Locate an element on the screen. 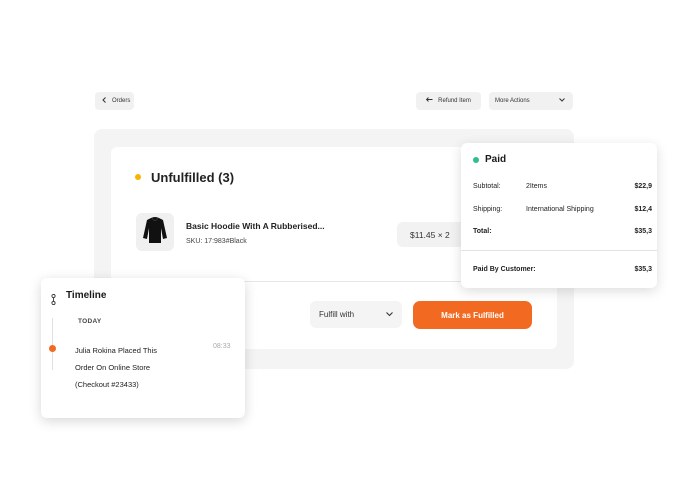 The image size is (690, 504). refund-label: Refund Item is located at coordinates (454, 101).